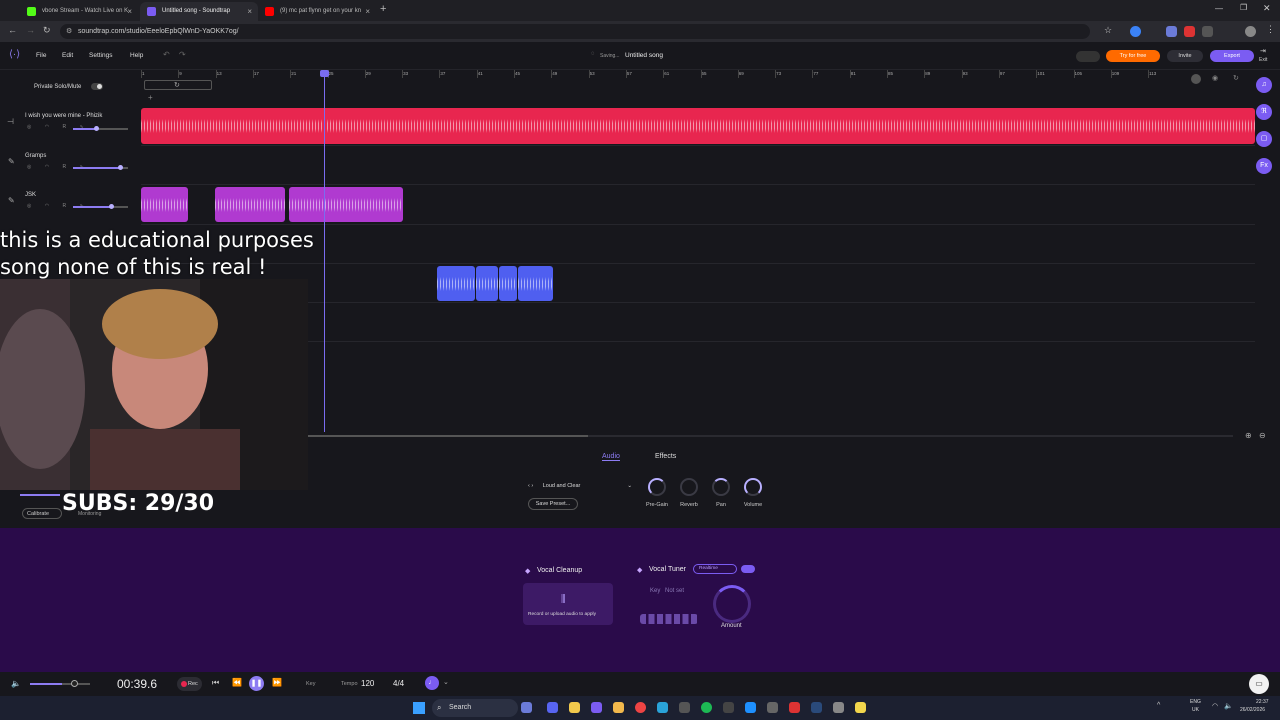 This screenshot has width=1280, height=720. I want to click on prev-preset-icon: ‹ ›, so click(530, 486).